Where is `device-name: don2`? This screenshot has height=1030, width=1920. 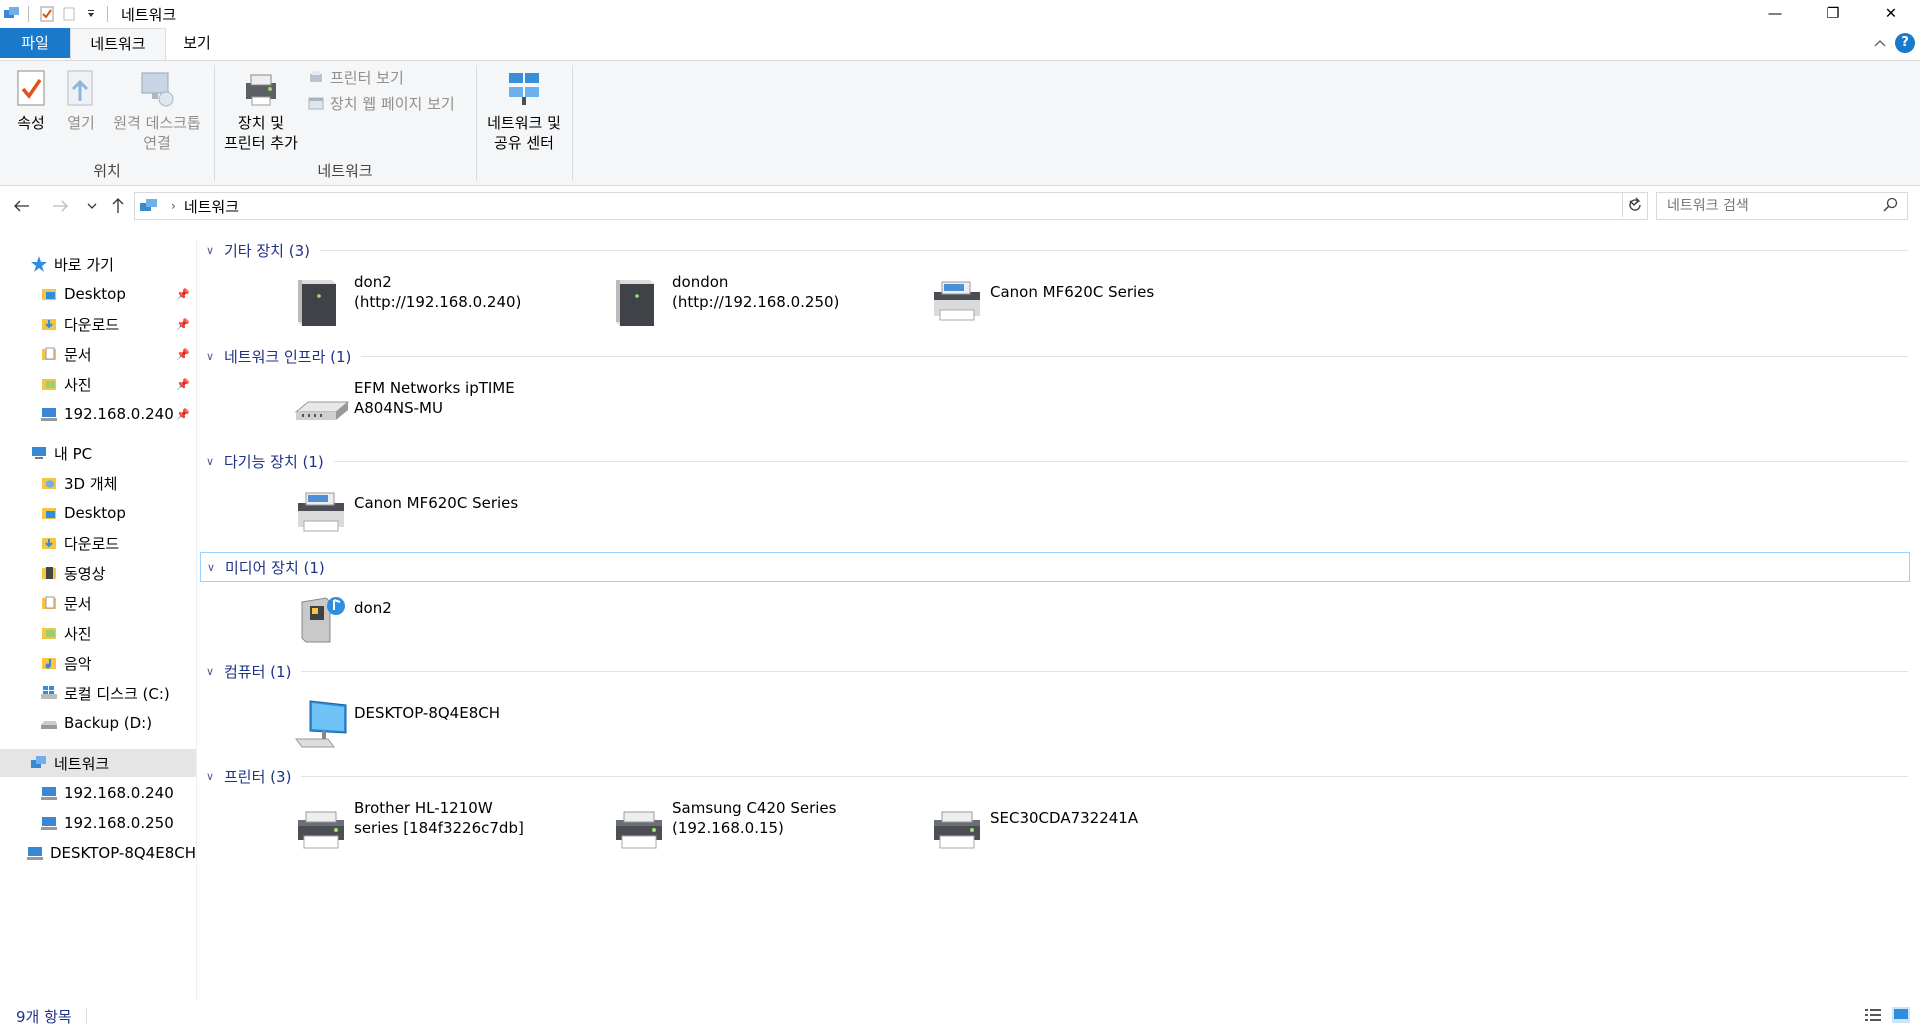 device-name: don2 is located at coordinates (373, 608).